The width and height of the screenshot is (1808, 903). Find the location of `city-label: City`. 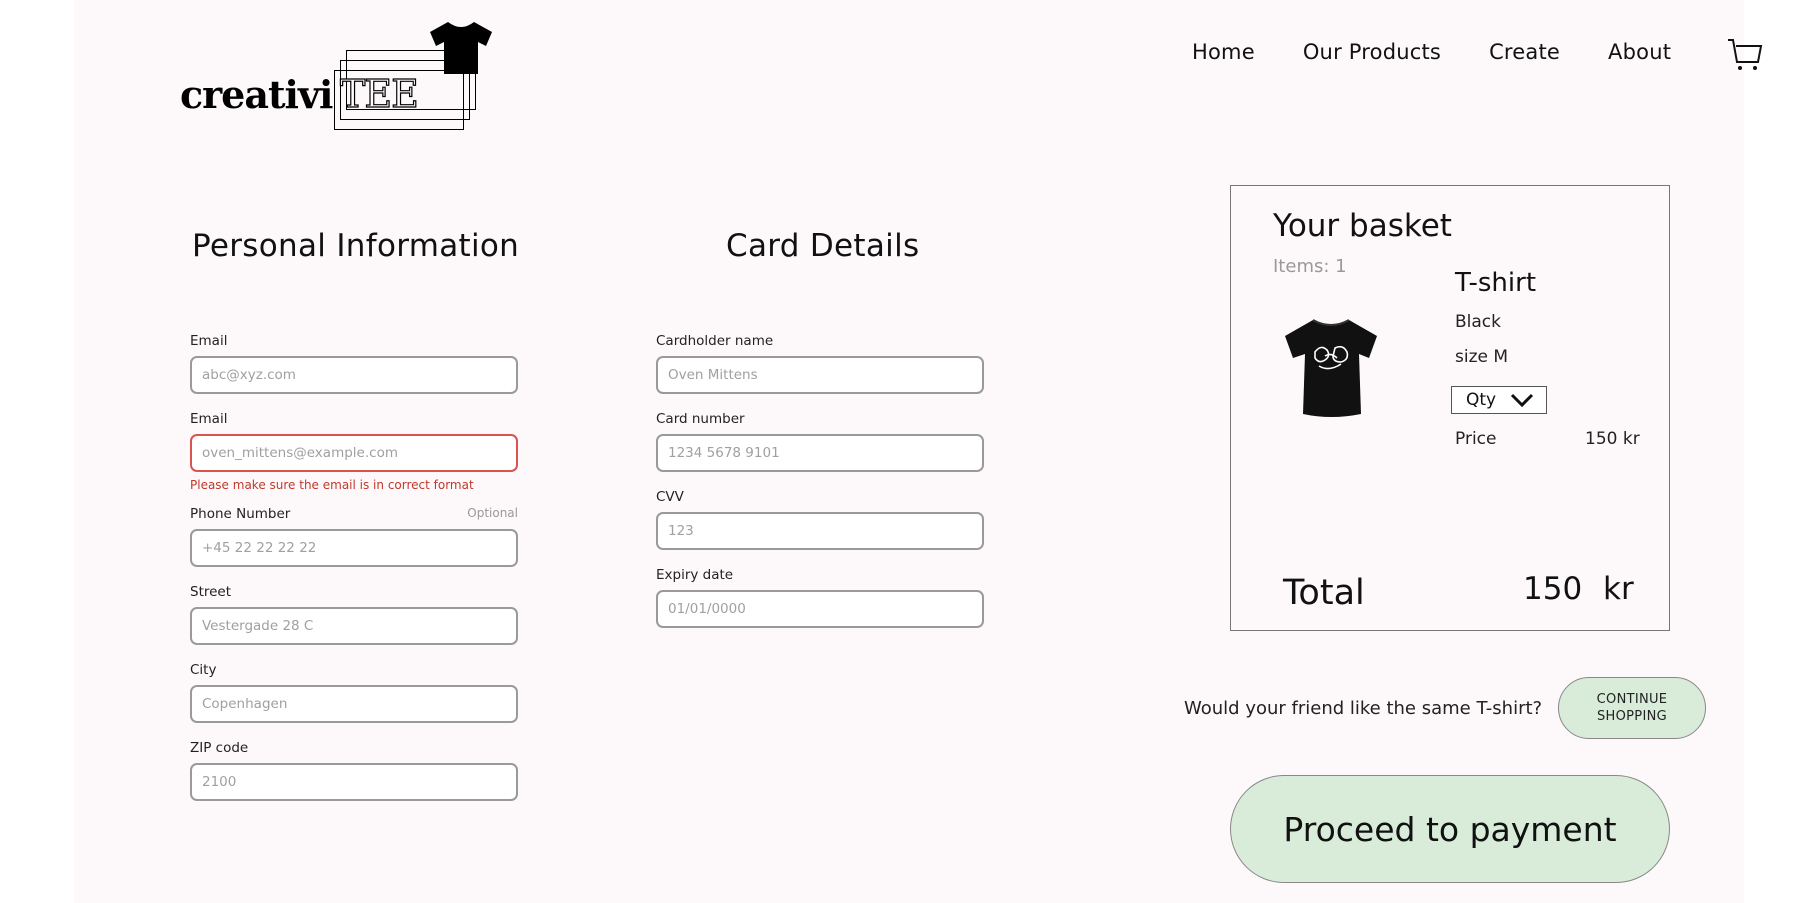

city-label: City is located at coordinates (203, 670).